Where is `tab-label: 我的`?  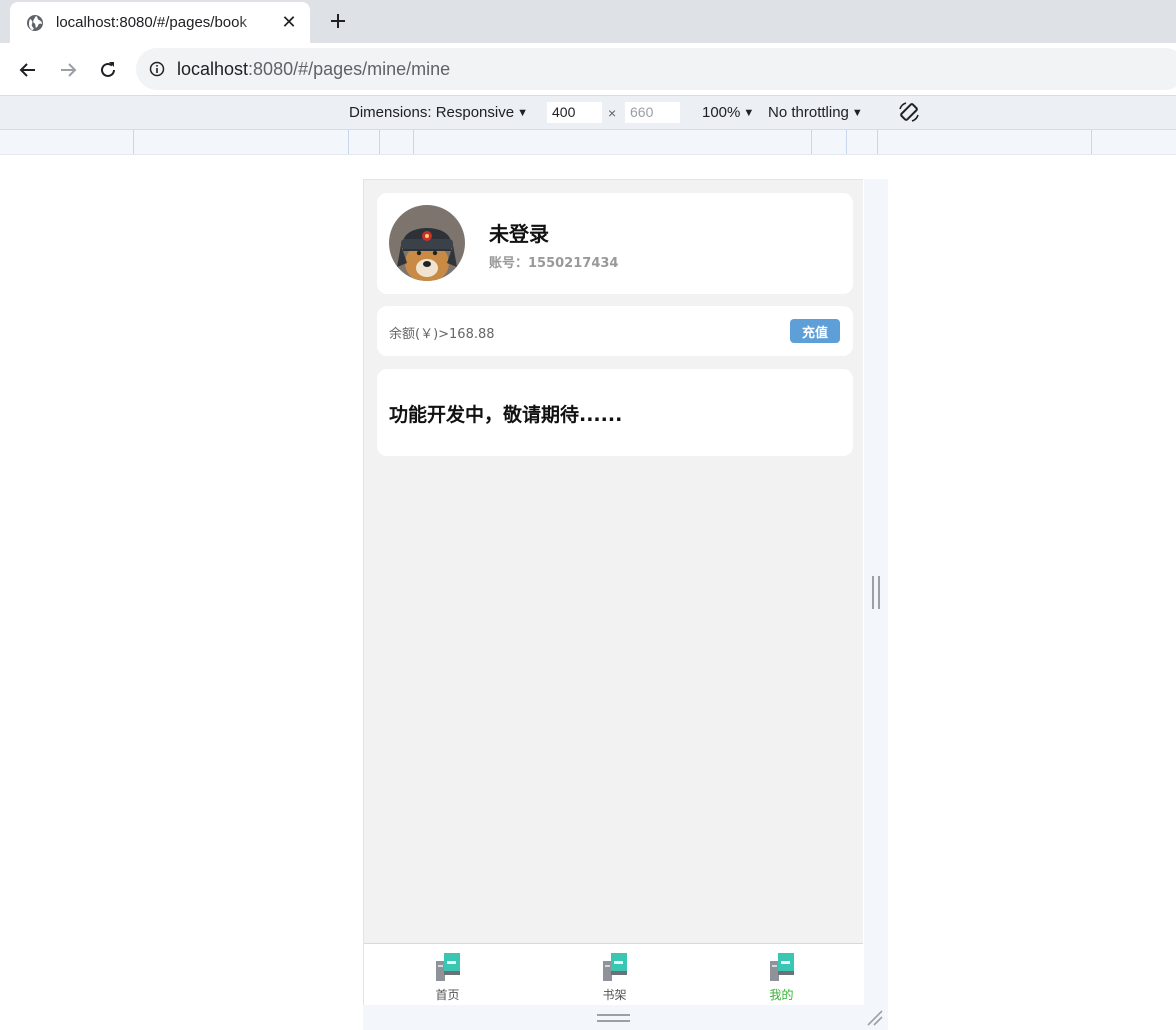 tab-label: 我的 is located at coordinates (781, 995).